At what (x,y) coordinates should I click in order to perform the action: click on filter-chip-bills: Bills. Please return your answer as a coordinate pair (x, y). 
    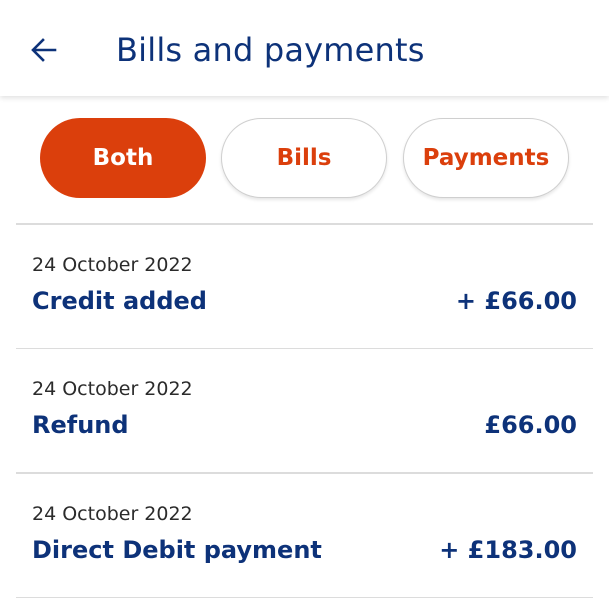
    Looking at the image, I should click on (304, 158).